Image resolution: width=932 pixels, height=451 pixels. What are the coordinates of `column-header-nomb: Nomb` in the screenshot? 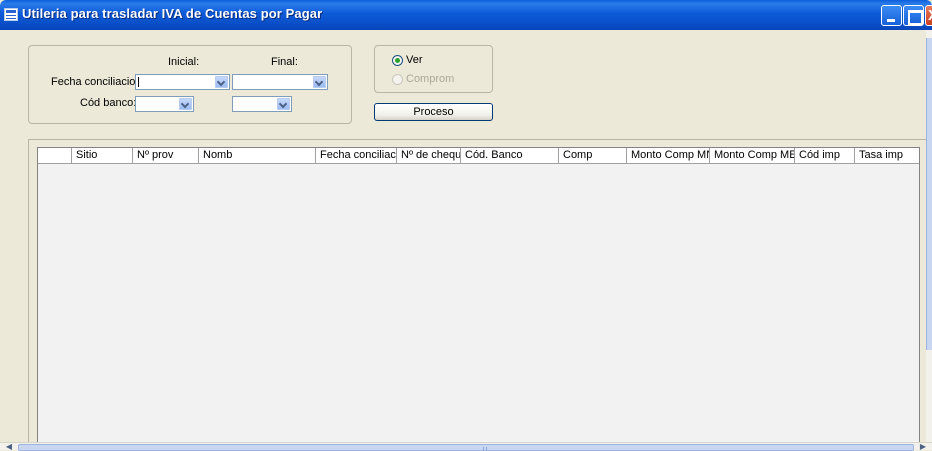 It's located at (256, 155).